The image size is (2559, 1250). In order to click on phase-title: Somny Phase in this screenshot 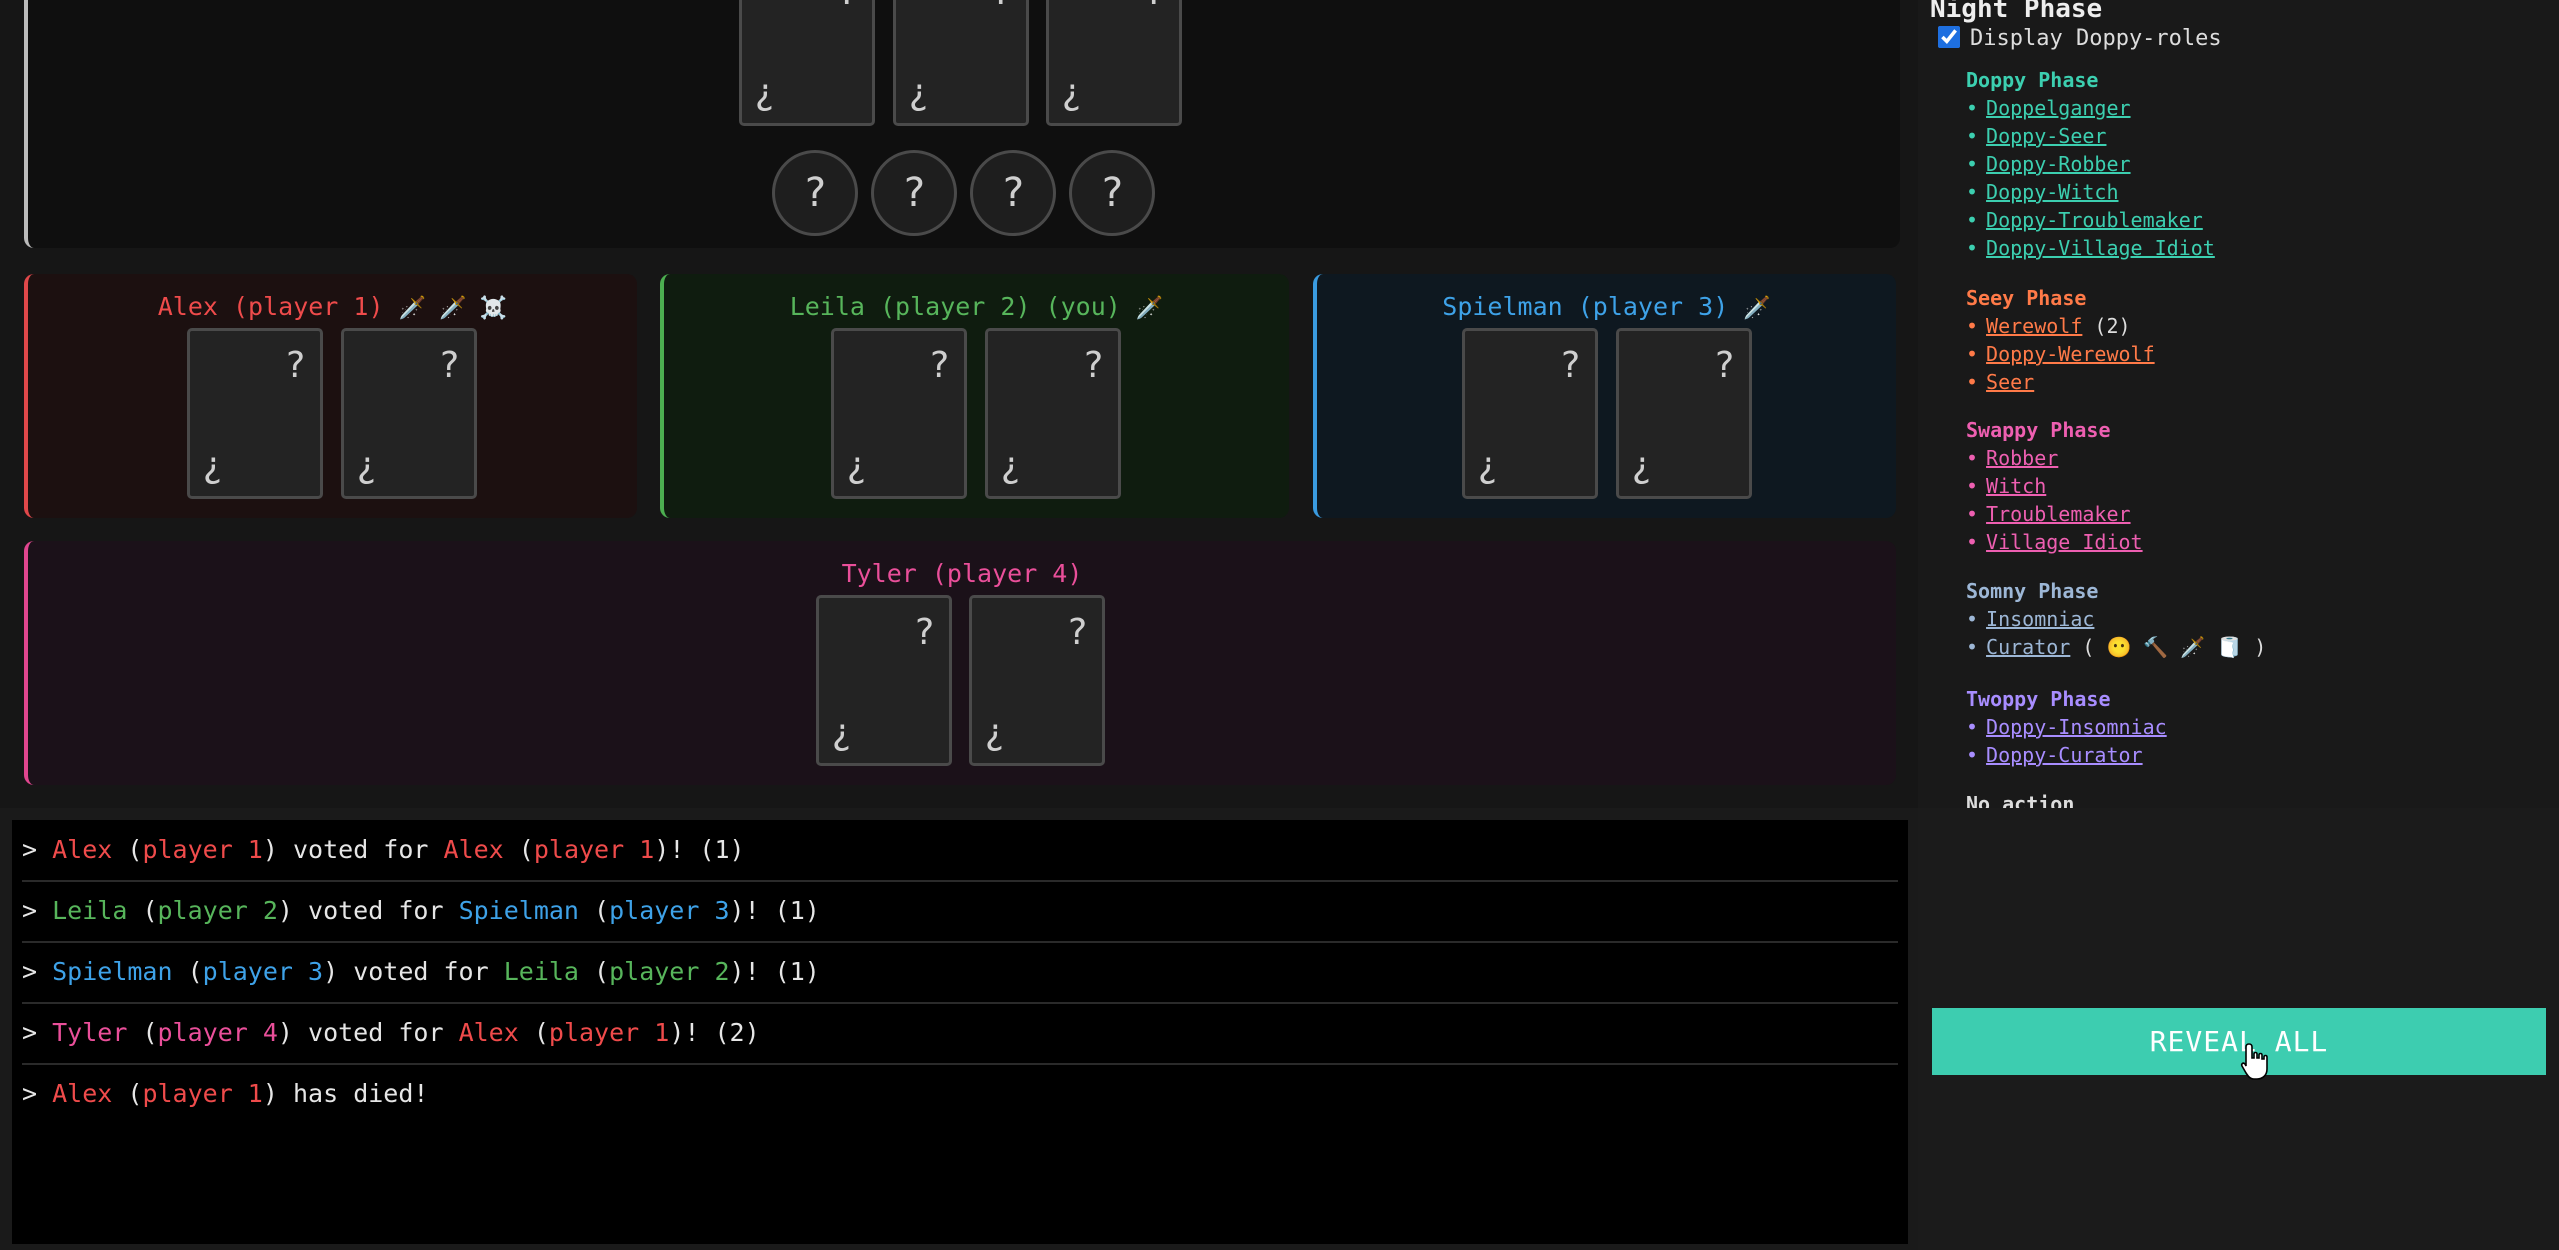, I will do `click(2032, 591)`.